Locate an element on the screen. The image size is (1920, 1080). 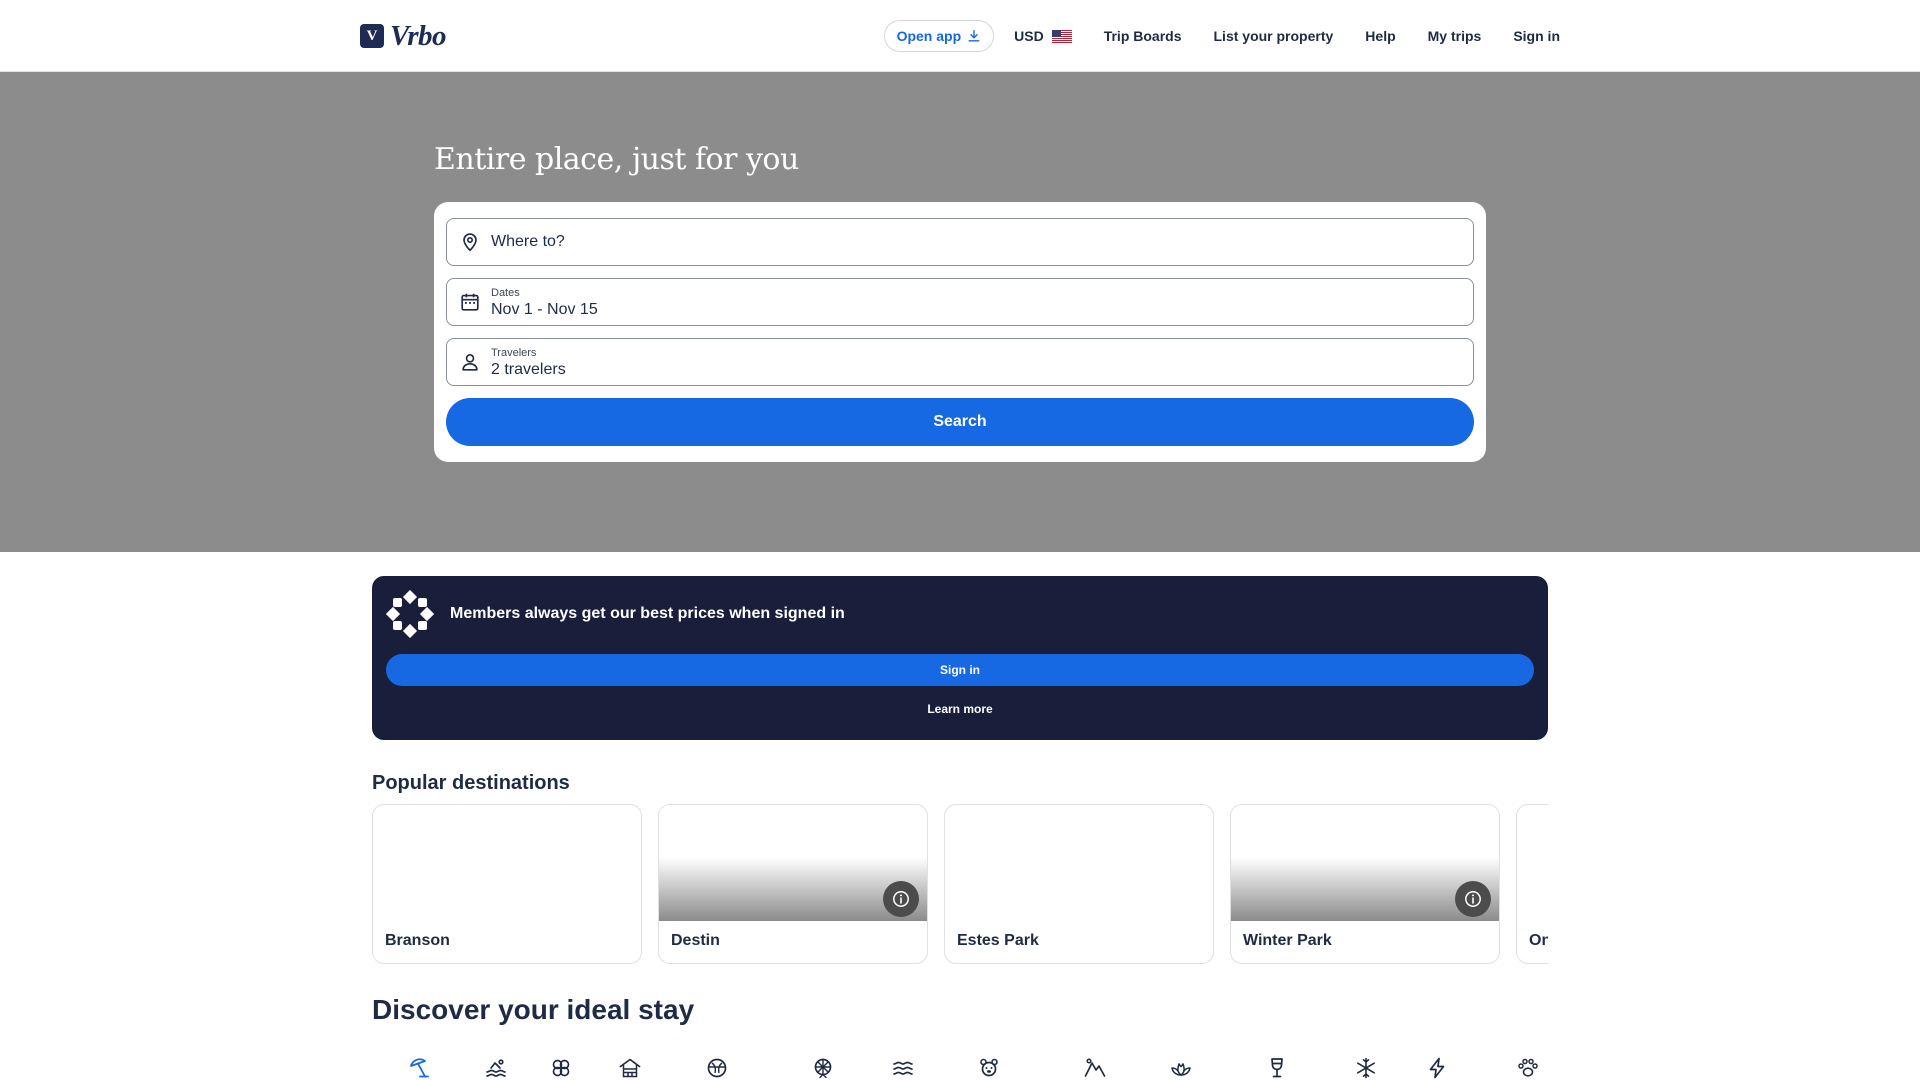
dates-field: Dates Nov 1 - Nov 15 is located at coordinates (960, 302).